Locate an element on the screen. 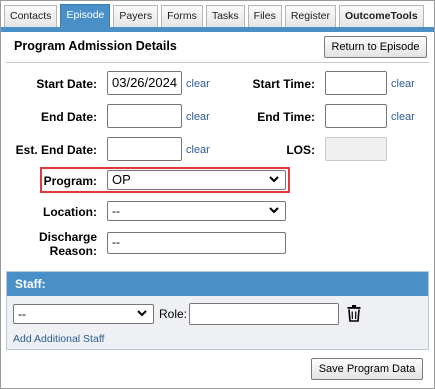 Image resolution: width=435 pixels, height=389 pixels. end-time-clear-link: clear is located at coordinates (403, 117).